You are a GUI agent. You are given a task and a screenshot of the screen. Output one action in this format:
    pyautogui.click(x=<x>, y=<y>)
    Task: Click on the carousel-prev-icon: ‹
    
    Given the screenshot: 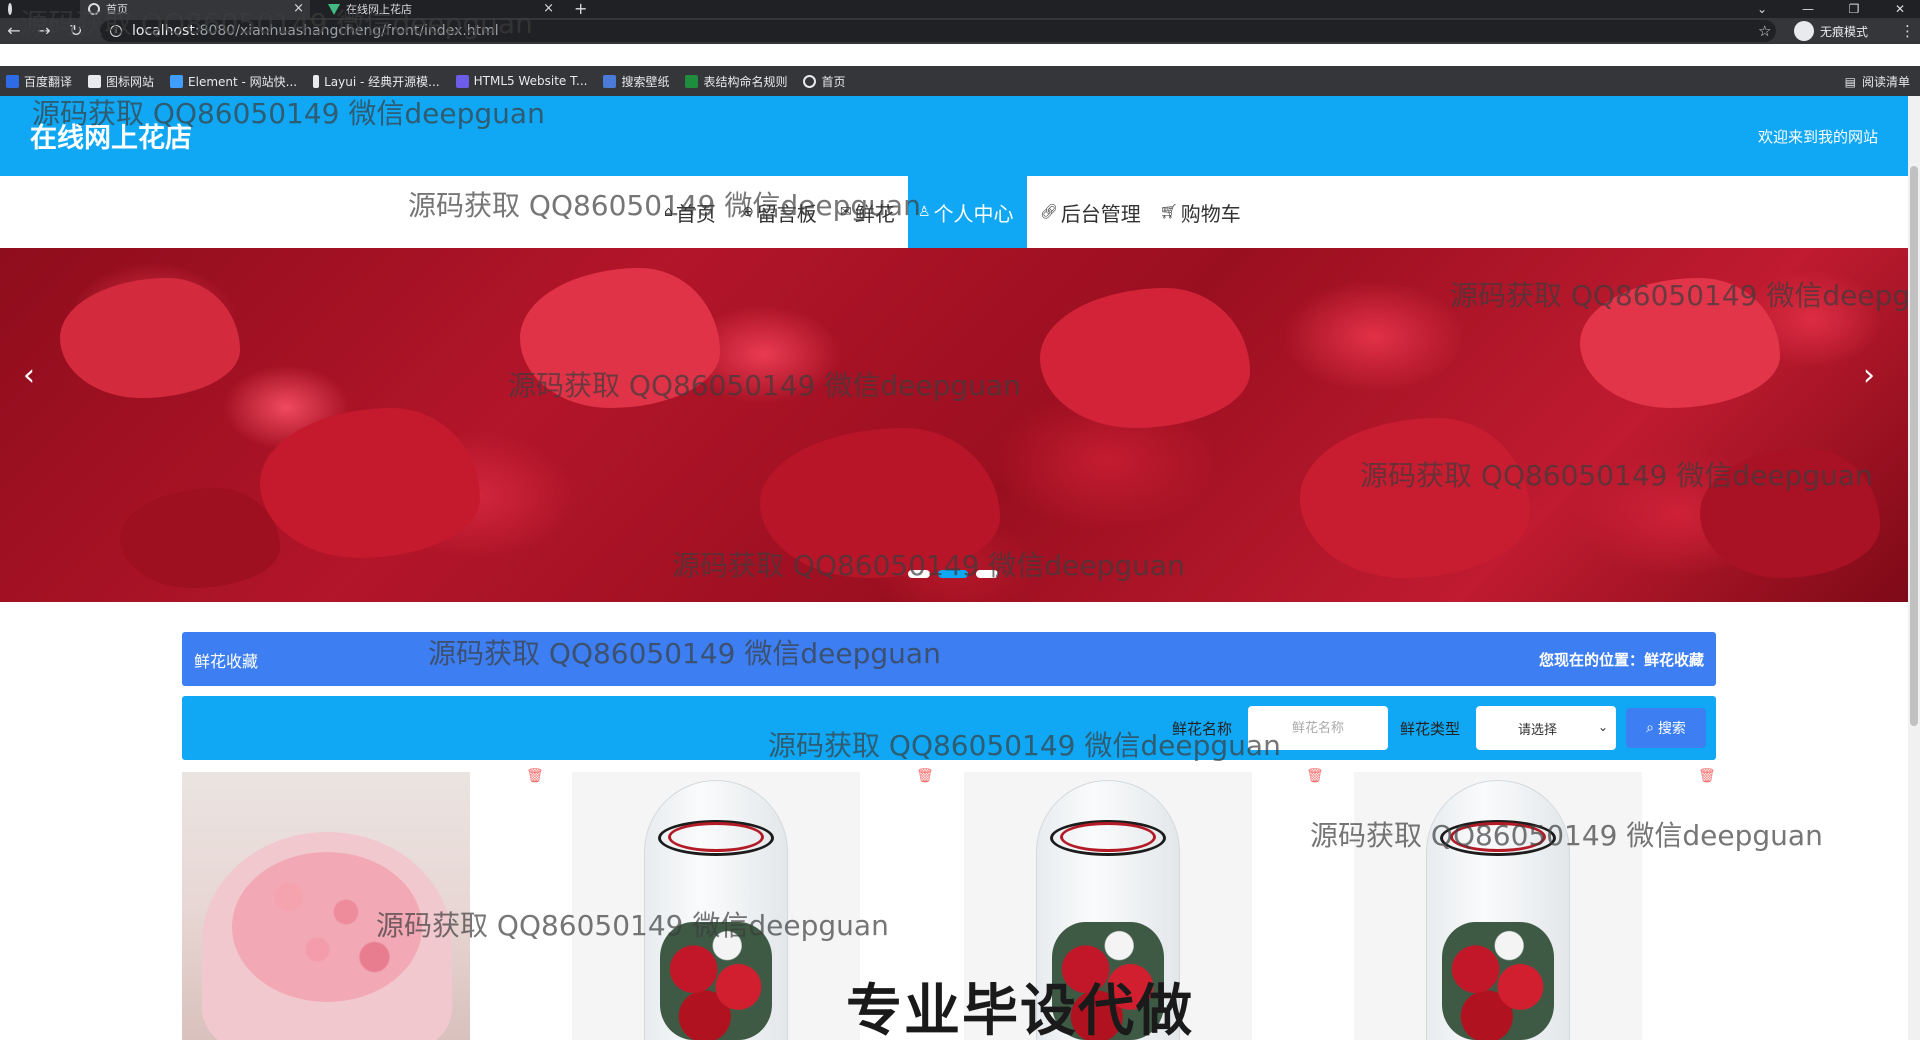 What is the action you would take?
    pyautogui.click(x=29, y=375)
    